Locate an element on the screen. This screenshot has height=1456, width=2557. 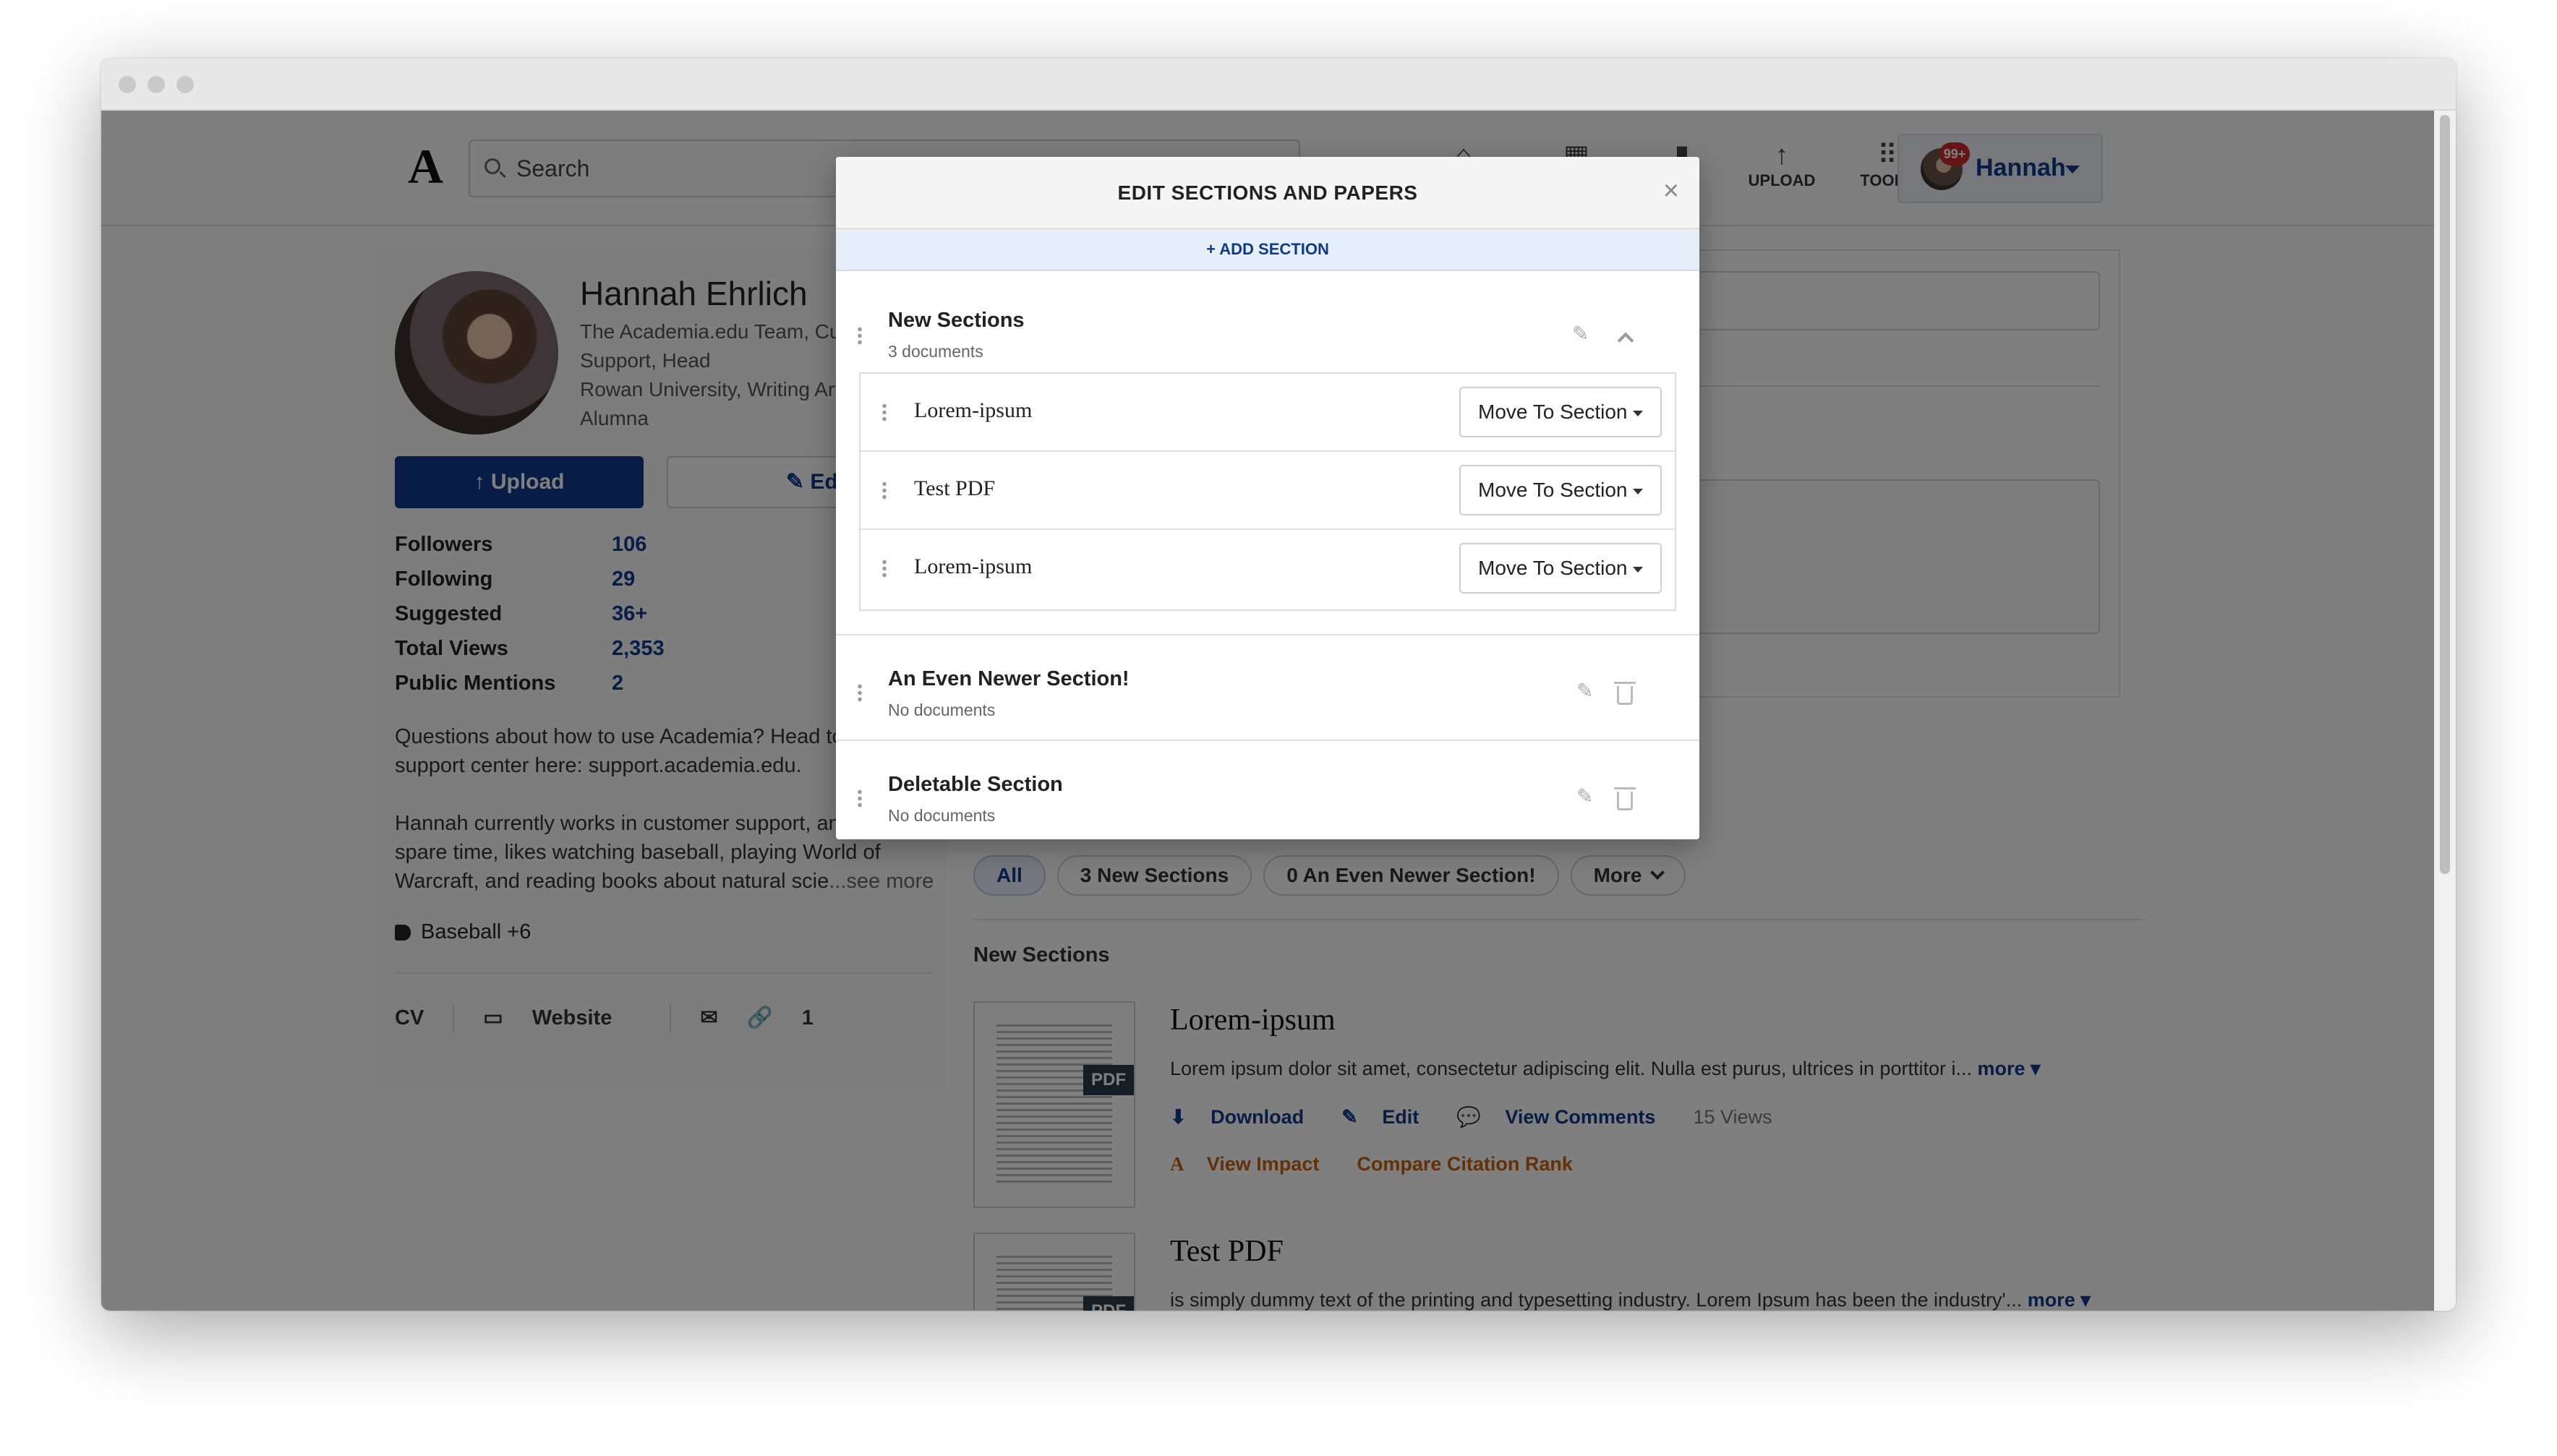
section-name: New Sections is located at coordinates (956, 320).